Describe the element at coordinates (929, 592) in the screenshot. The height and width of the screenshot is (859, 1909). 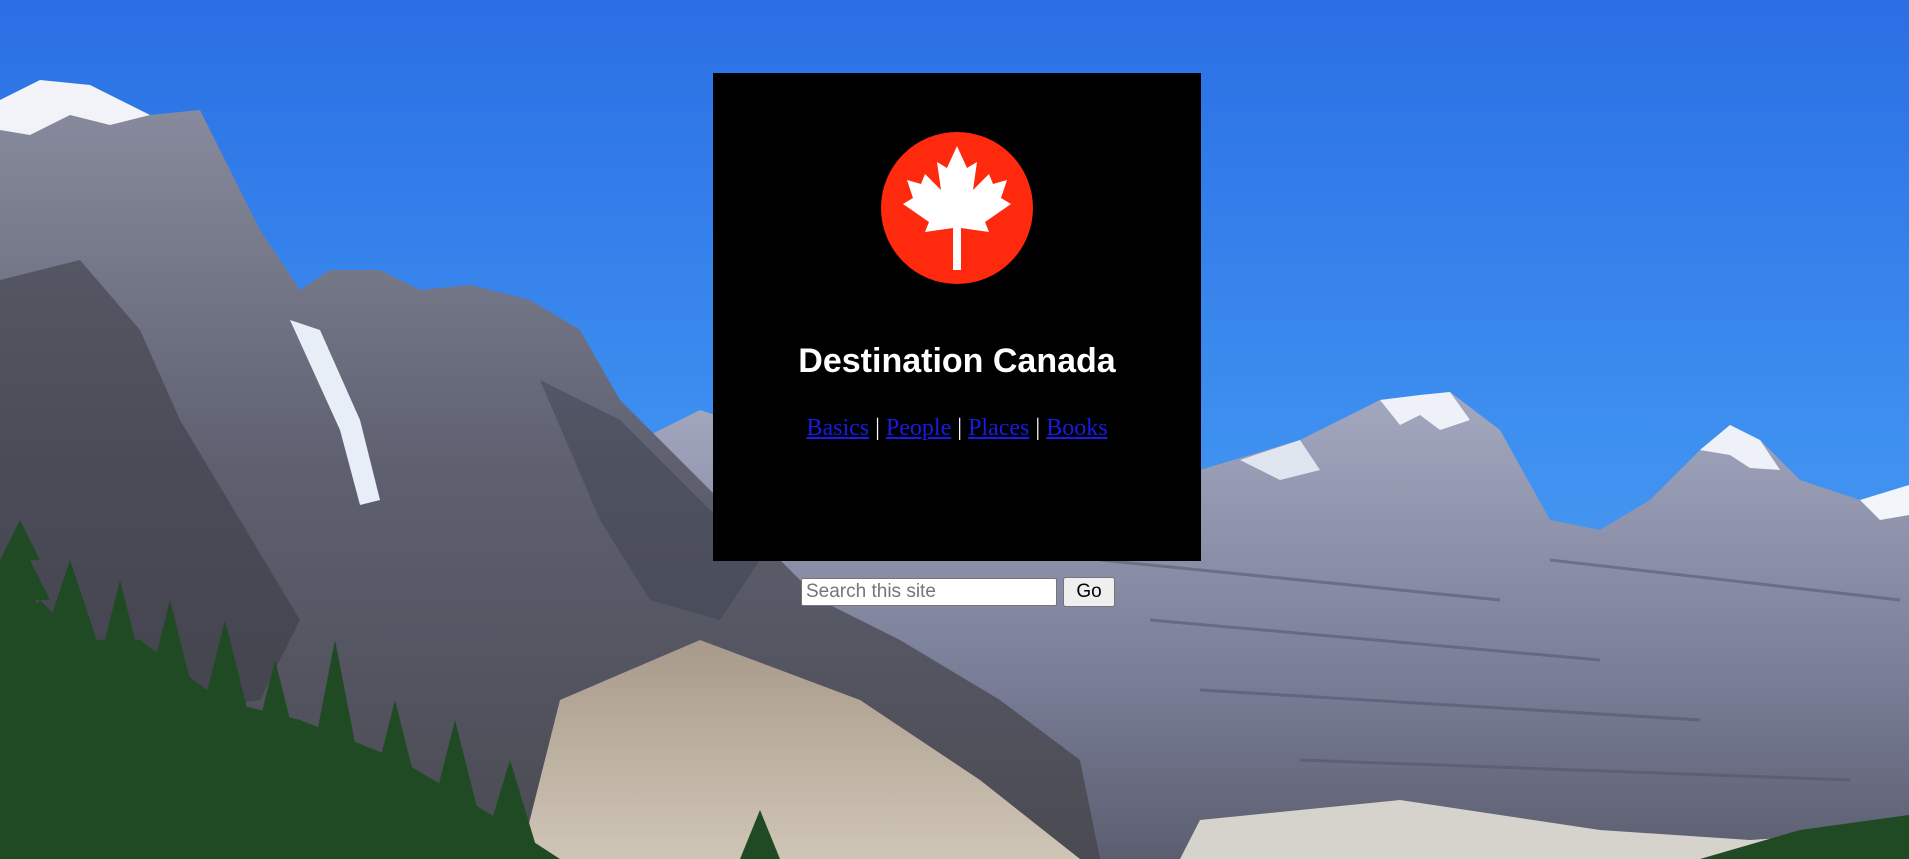
I see `search-input` at that location.